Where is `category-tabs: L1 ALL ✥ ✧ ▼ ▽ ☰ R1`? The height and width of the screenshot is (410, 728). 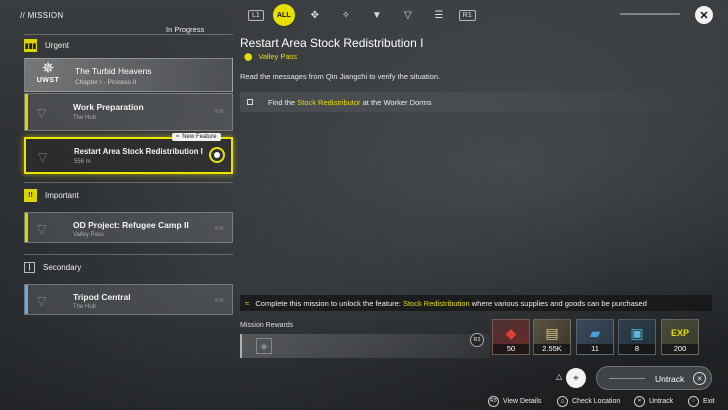 category-tabs: L1 ALL ✥ ✧ ▼ ▽ ☰ R1 is located at coordinates (362, 15).